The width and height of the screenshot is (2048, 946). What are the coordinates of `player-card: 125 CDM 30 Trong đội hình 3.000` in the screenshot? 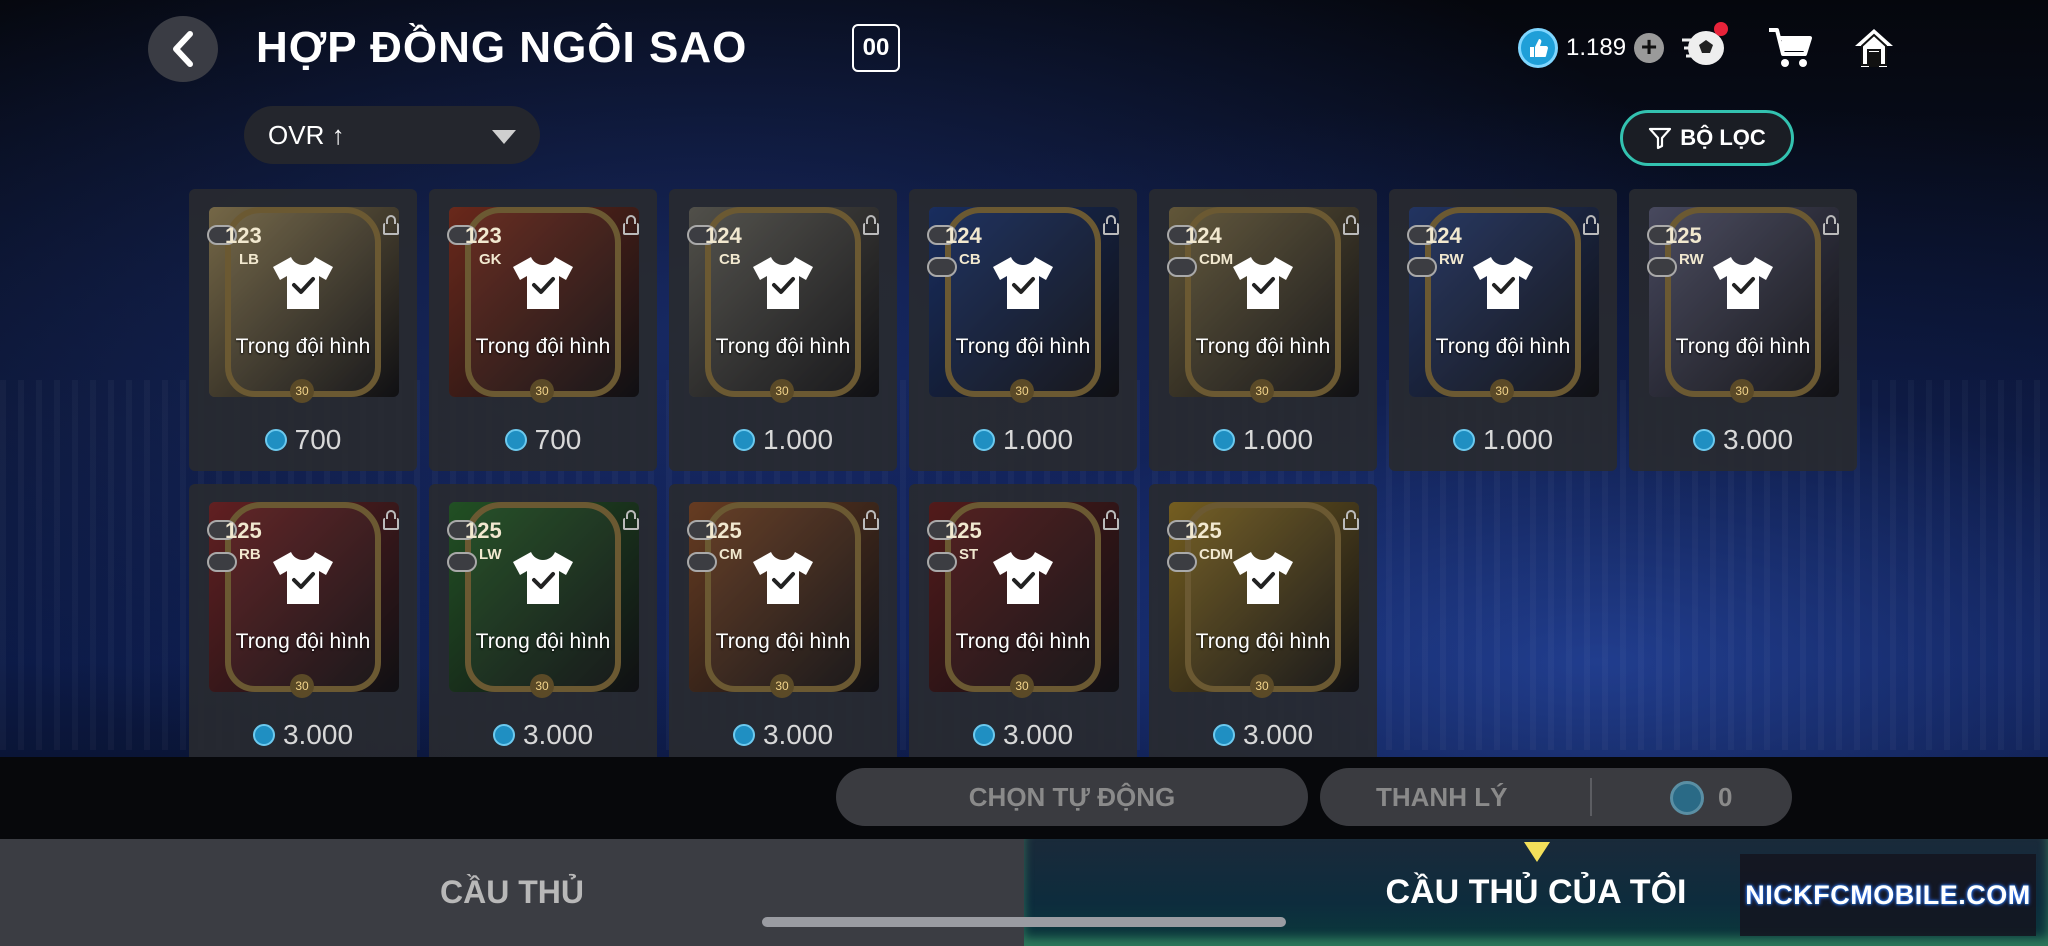 It's located at (1263, 625).